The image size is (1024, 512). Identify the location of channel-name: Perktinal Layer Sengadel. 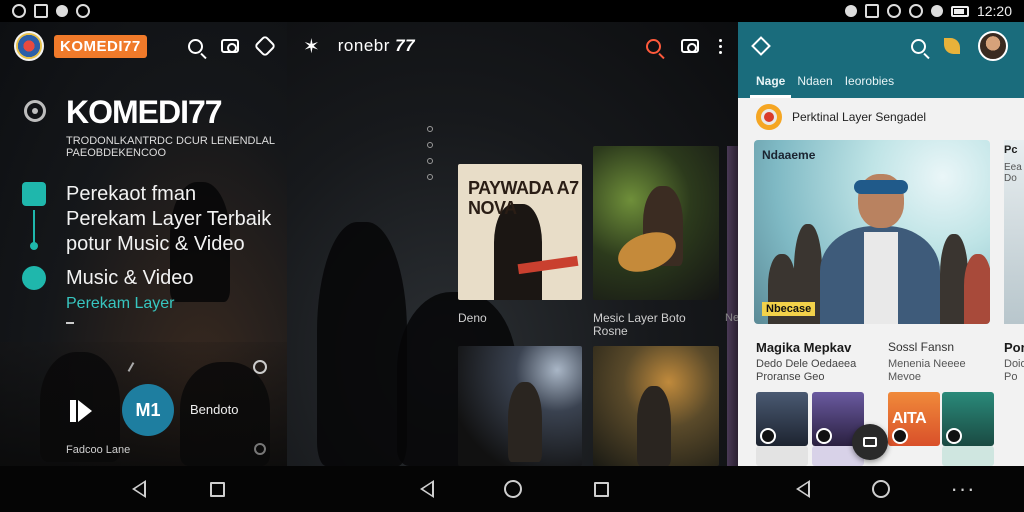
(859, 117).